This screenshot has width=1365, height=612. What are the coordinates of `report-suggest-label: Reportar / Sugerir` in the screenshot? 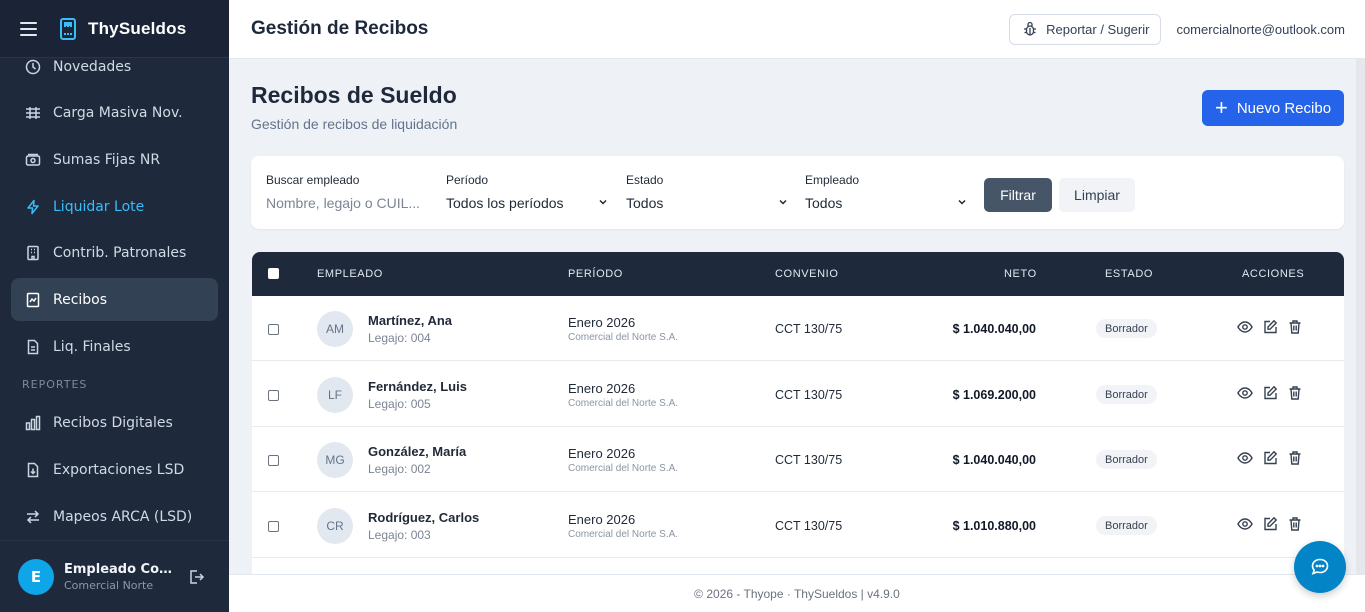 It's located at (1098, 29).